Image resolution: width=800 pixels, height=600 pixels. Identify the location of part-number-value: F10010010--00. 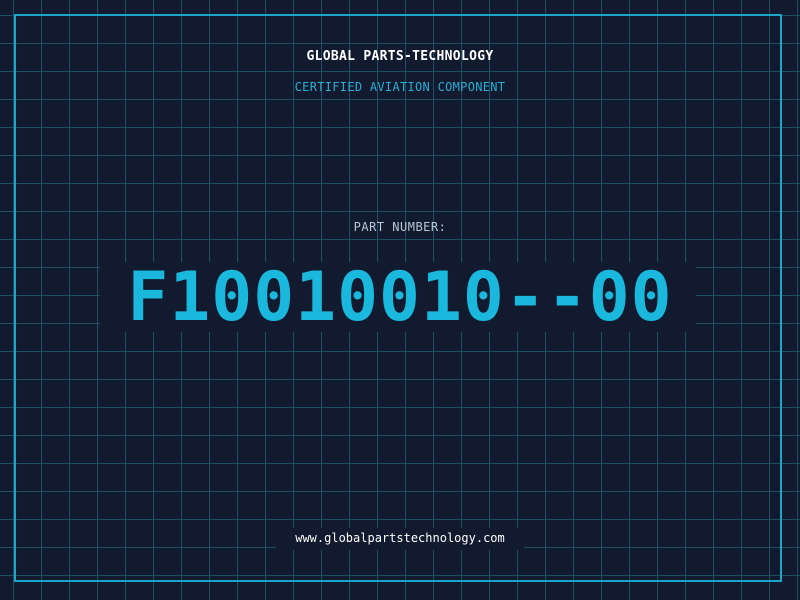
(400, 297).